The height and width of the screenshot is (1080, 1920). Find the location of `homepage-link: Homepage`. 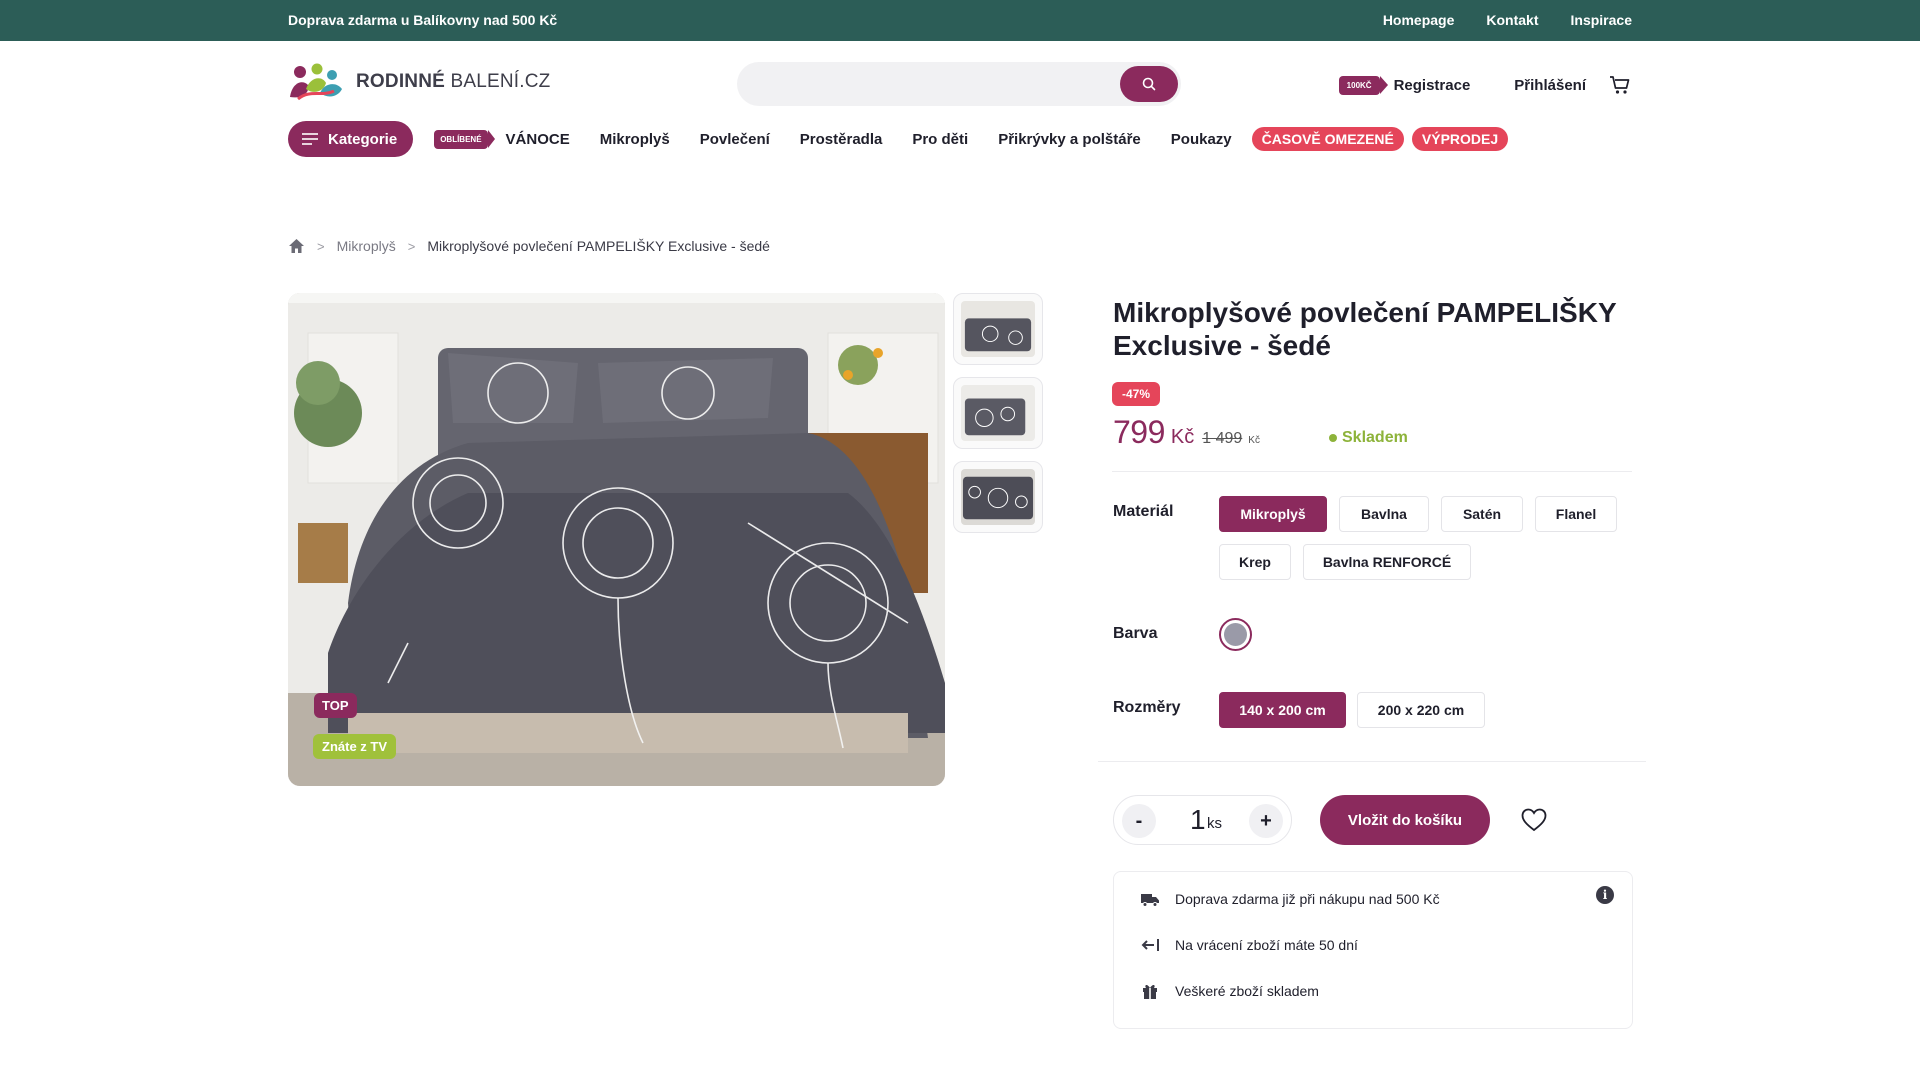

homepage-link: Homepage is located at coordinates (1419, 20).